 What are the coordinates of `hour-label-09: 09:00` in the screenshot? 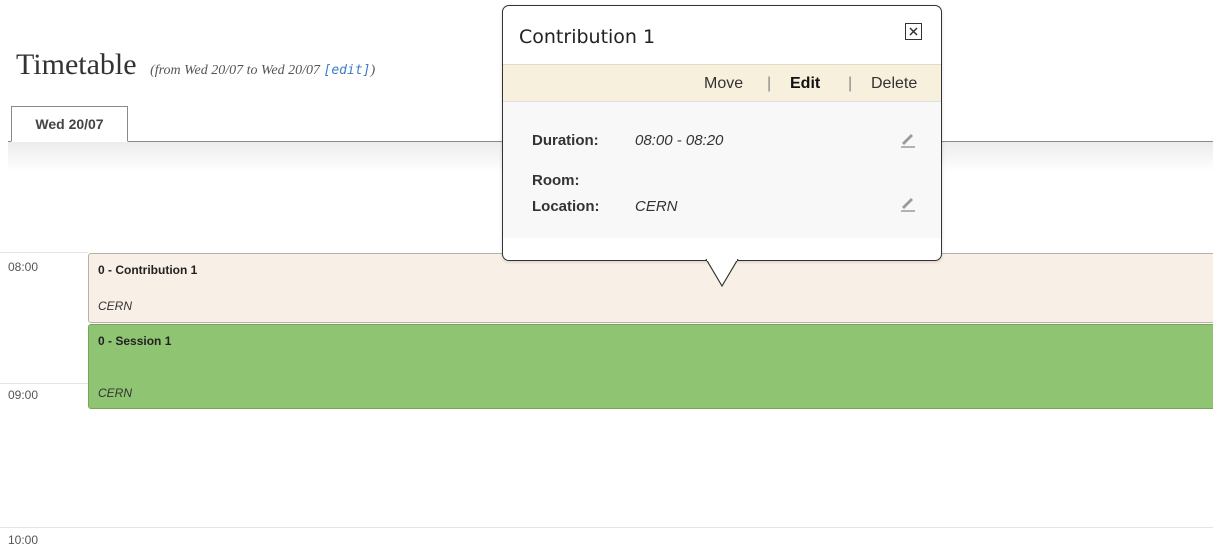 It's located at (23, 395).